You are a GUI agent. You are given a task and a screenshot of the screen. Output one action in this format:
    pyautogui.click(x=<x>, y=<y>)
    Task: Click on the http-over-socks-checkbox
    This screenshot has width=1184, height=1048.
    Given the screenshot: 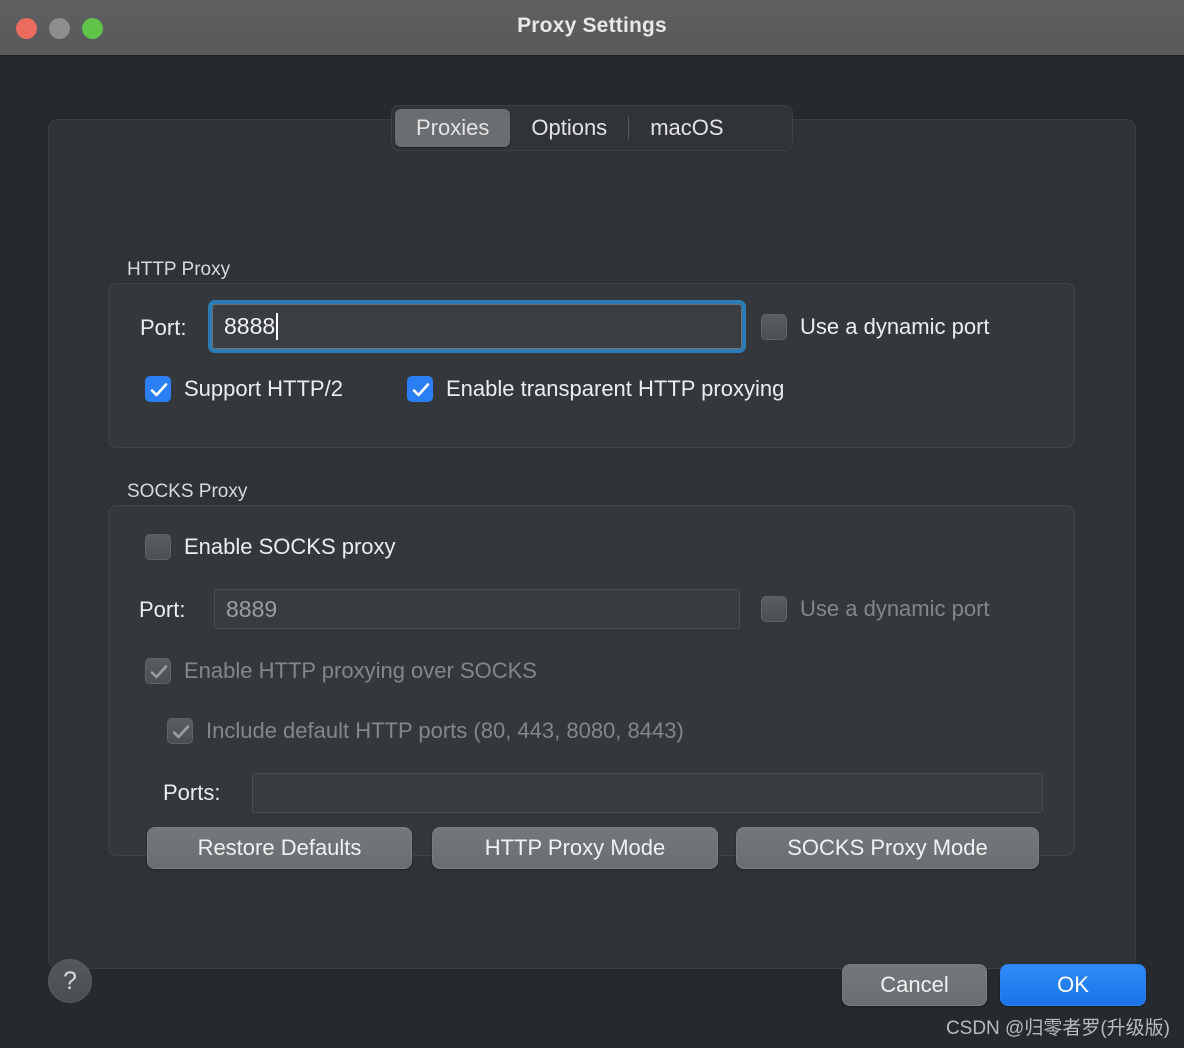 What is the action you would take?
    pyautogui.click(x=158, y=671)
    